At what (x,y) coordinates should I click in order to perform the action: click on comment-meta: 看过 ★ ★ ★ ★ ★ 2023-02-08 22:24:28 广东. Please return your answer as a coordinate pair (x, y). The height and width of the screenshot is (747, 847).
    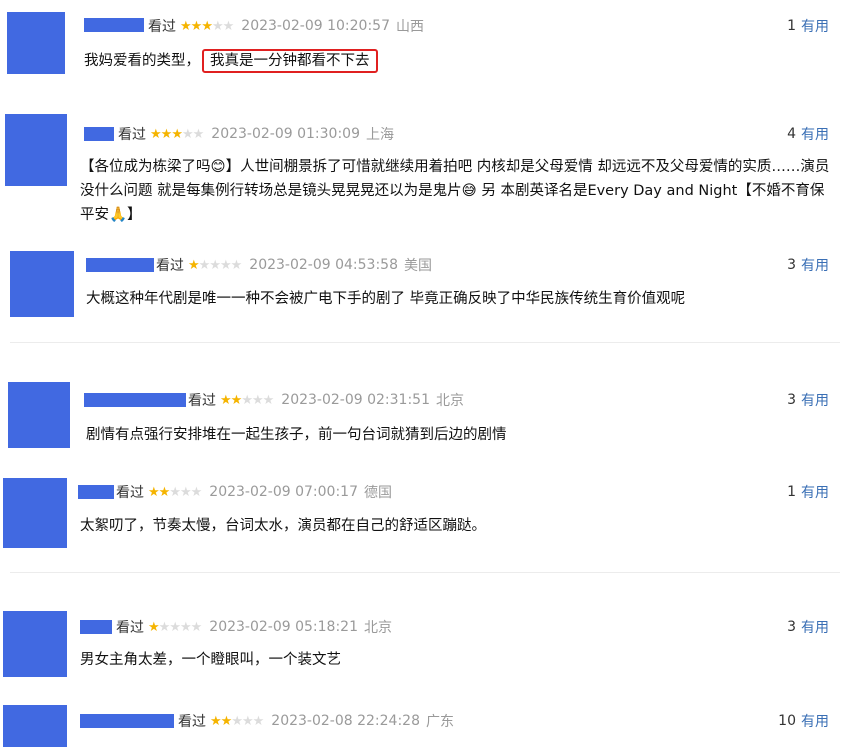
    Looking at the image, I should click on (316, 721).